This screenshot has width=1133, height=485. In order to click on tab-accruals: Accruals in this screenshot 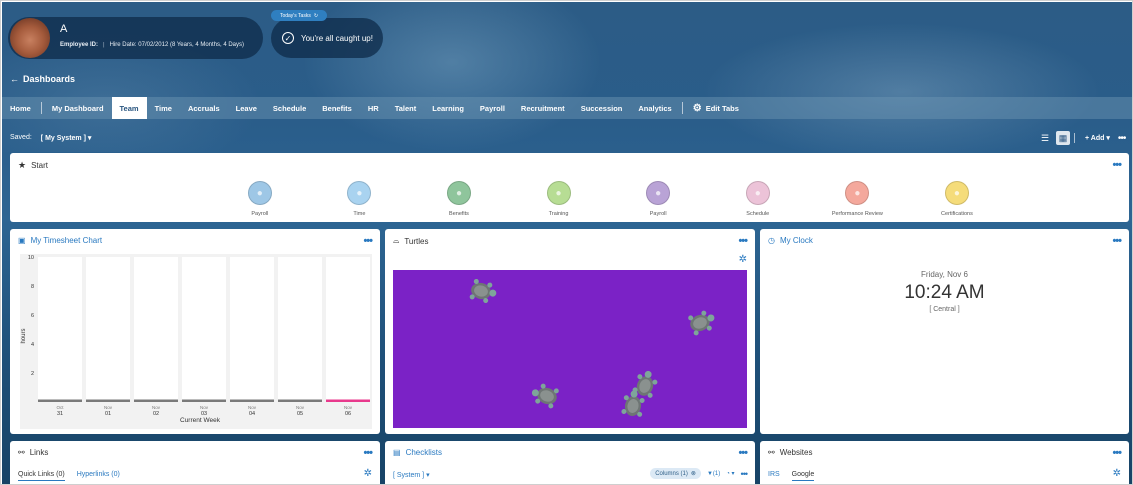, I will do `click(204, 108)`.